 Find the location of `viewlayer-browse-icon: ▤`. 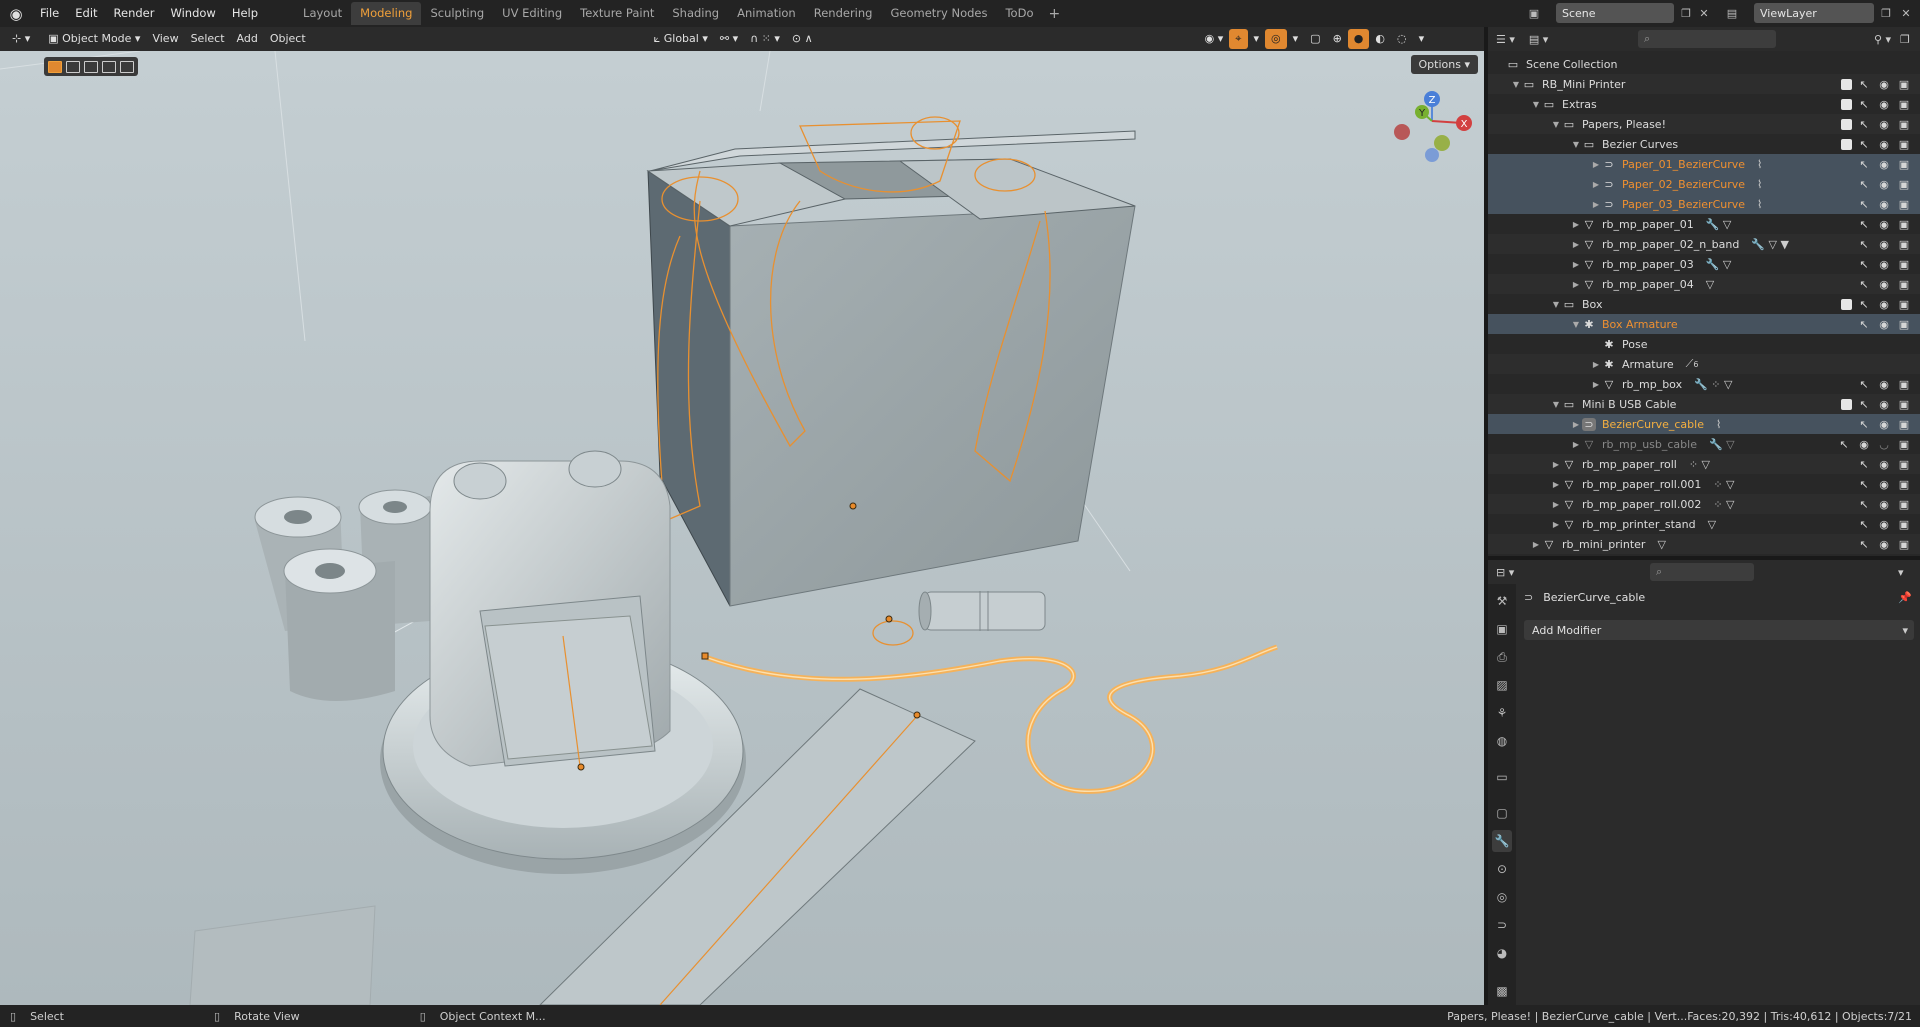

viewlayer-browse-icon: ▤ is located at coordinates (1732, 13).